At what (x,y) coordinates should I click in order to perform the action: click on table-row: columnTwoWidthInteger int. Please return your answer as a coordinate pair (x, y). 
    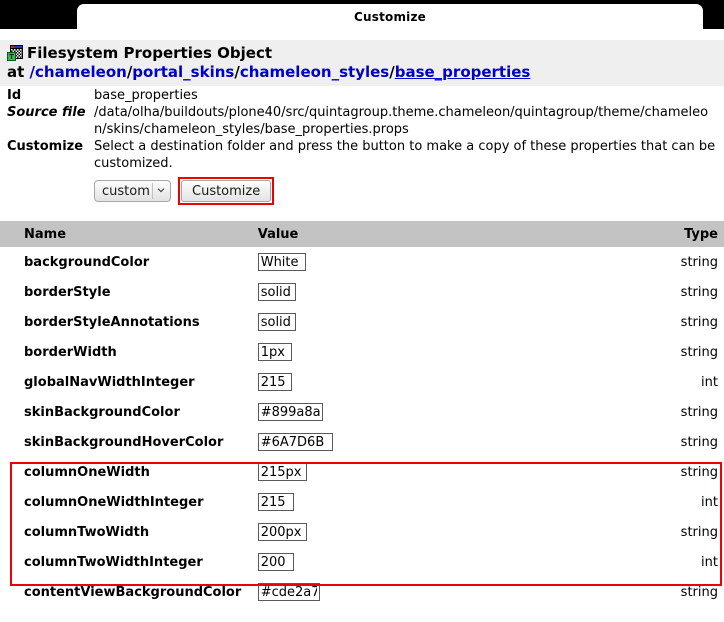
    Looking at the image, I should click on (362, 562).